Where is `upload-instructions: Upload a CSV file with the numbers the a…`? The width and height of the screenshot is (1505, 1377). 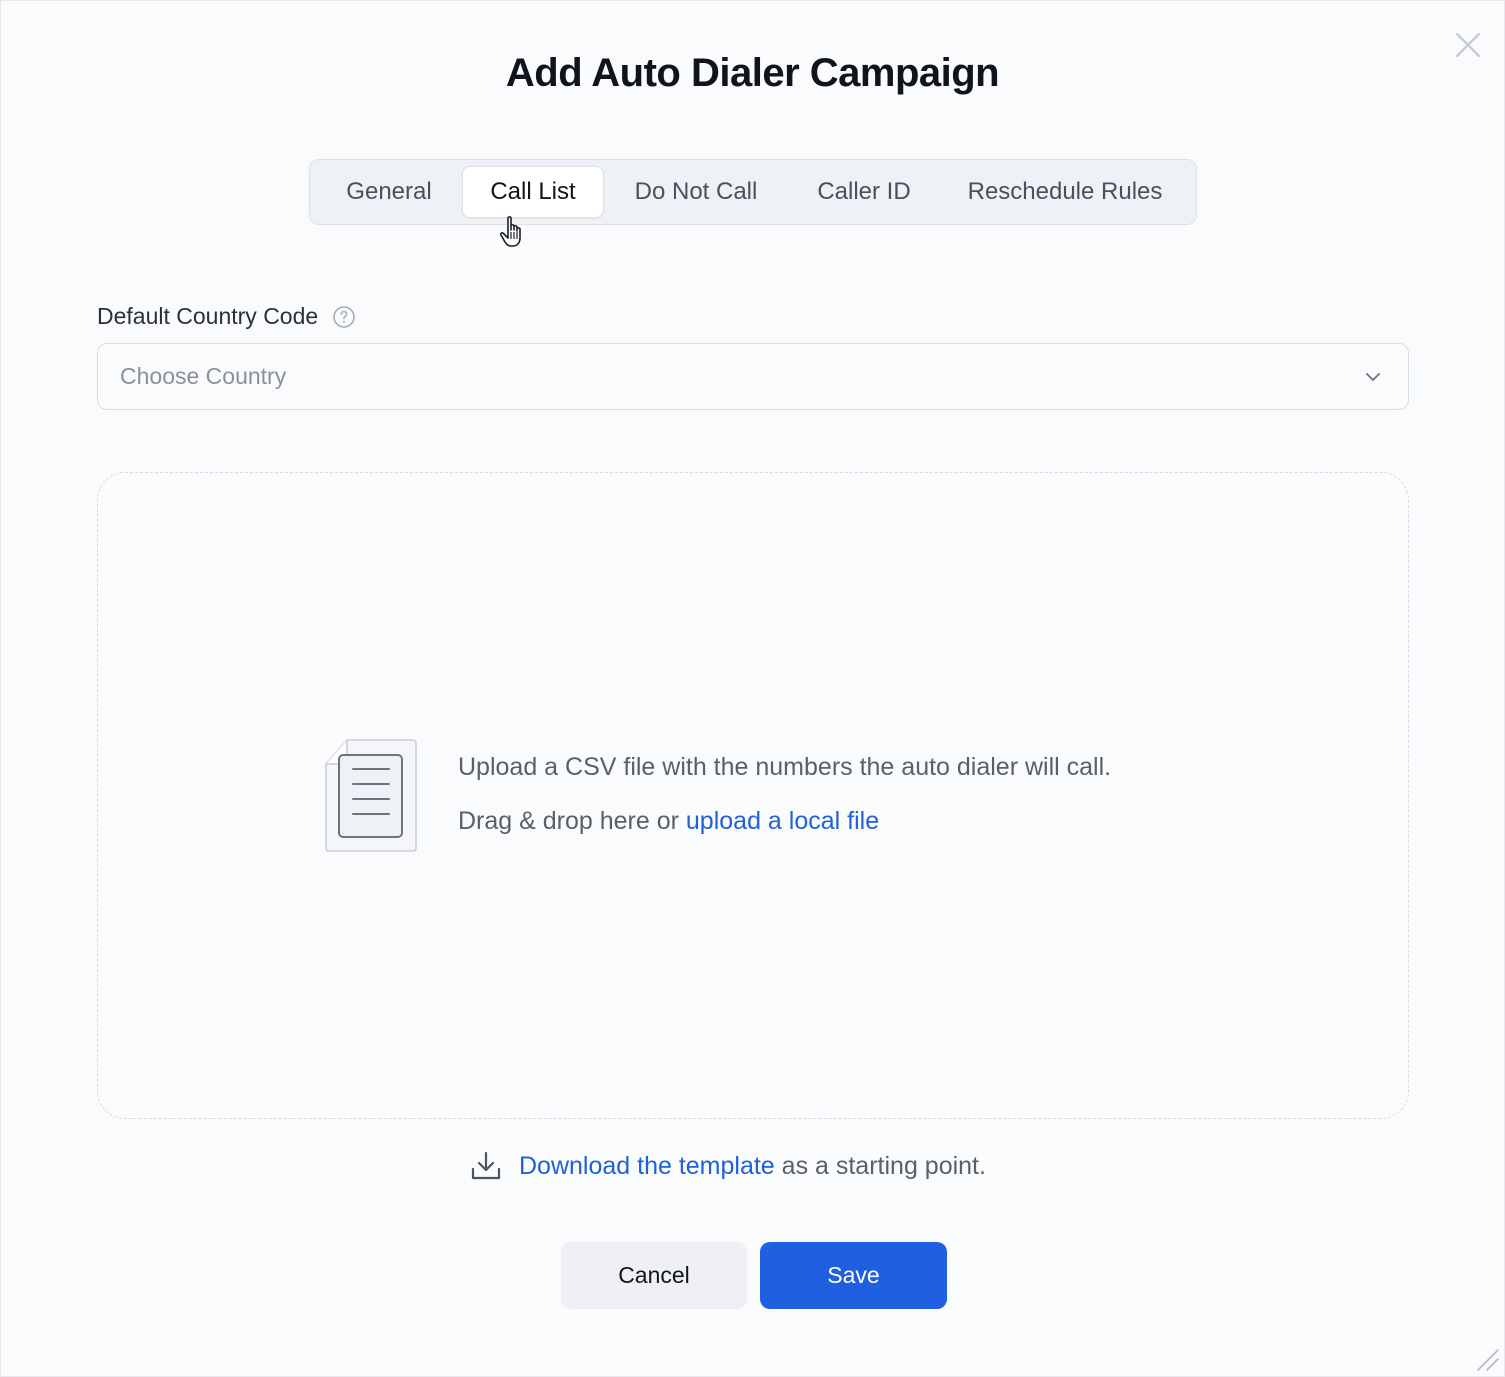
upload-instructions: Upload a CSV file with the numbers the a… is located at coordinates (785, 767).